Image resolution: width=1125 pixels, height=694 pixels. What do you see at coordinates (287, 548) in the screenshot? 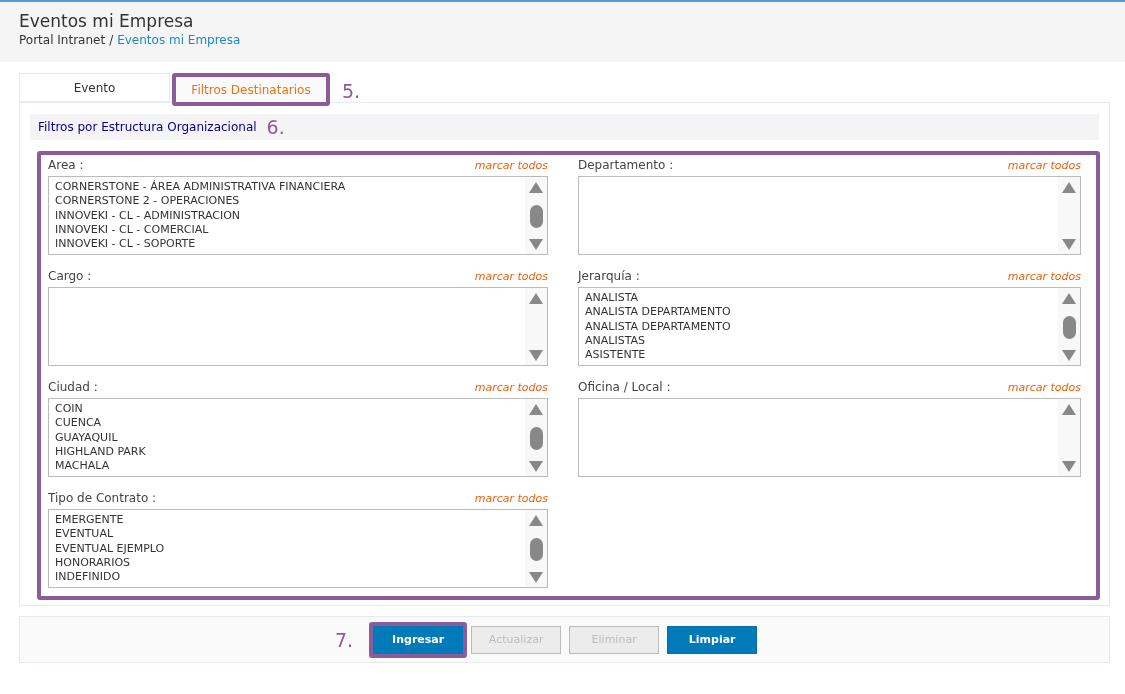
I see `list-option: EVENTUAL EJEMPLO` at bounding box center [287, 548].